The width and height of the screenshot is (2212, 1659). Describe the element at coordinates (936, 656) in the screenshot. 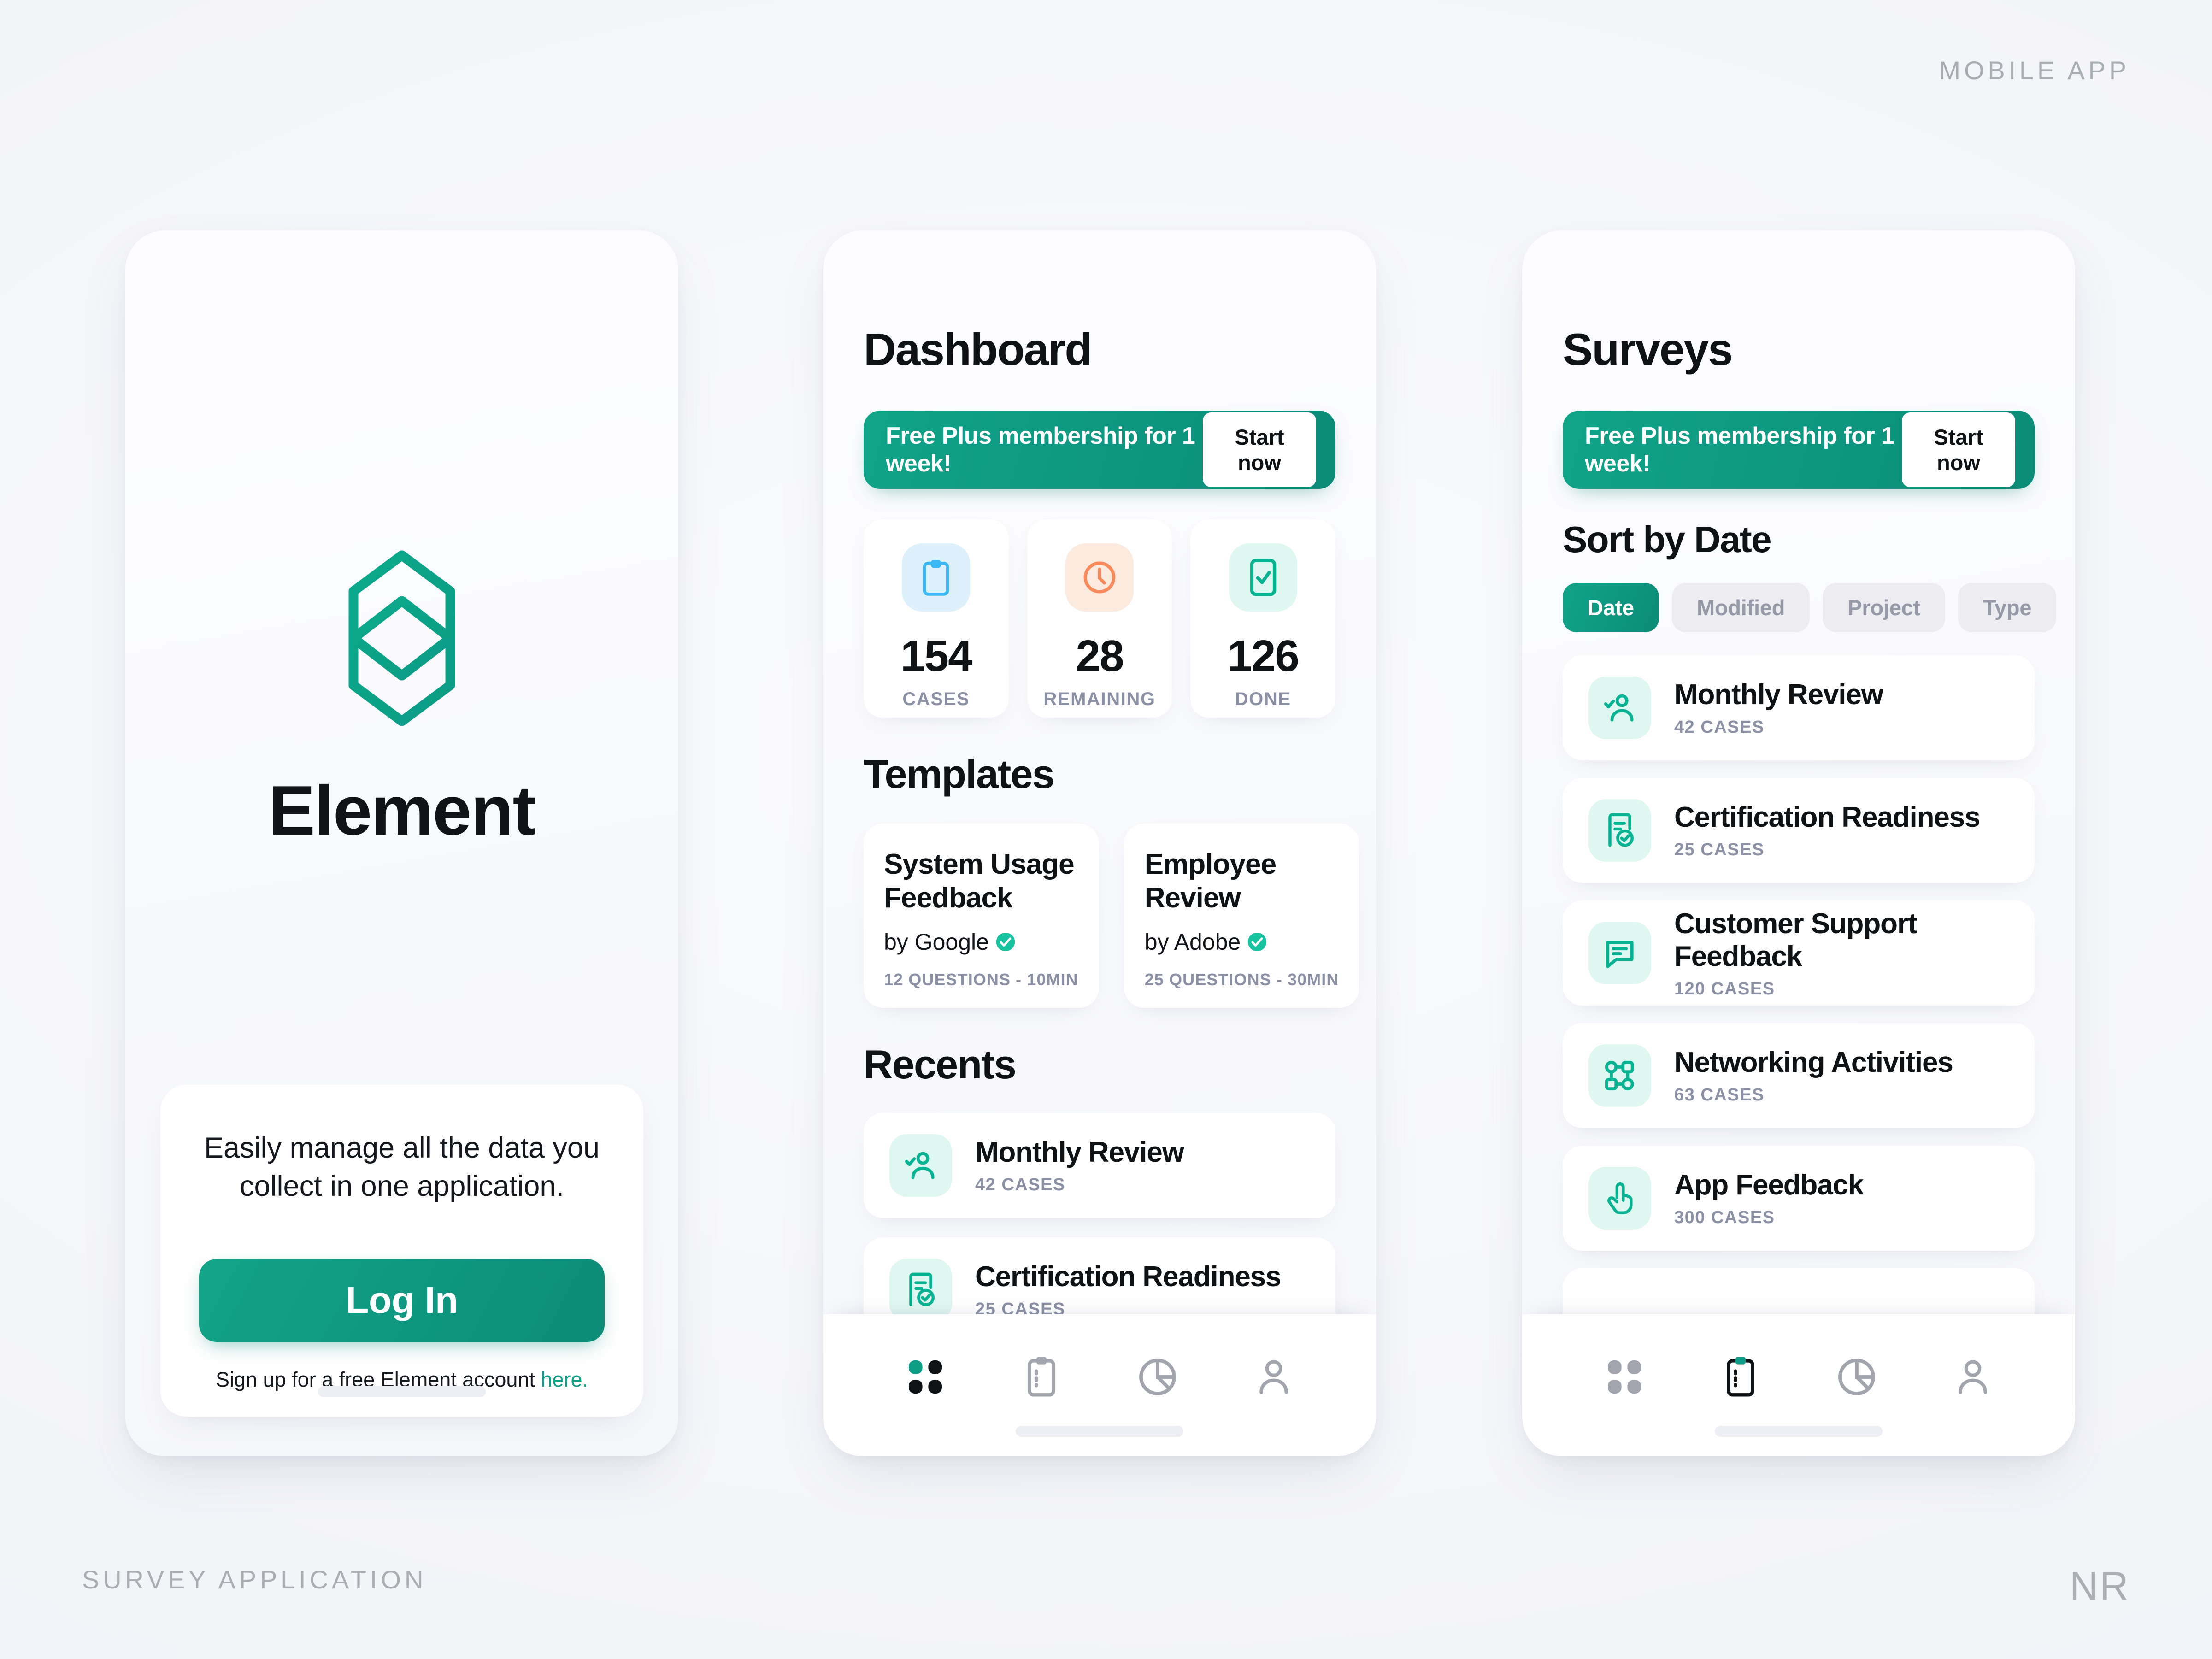

I see `stat-value: 154` at that location.